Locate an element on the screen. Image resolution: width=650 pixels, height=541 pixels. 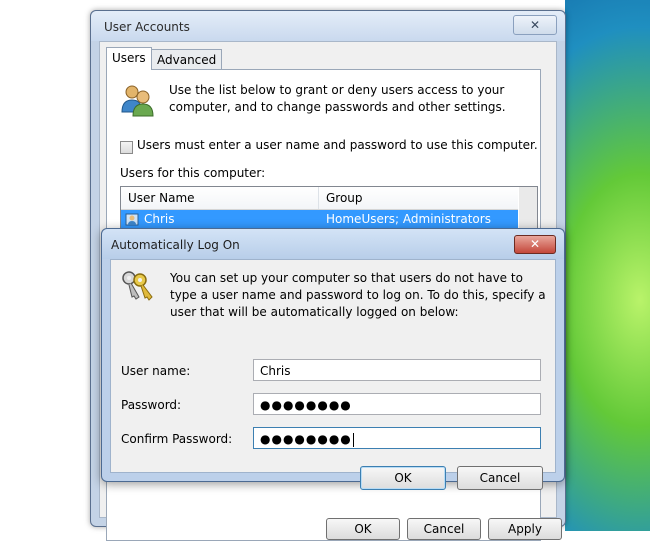
confirm-password-value: ●●●●●●●● is located at coordinates (306, 439).